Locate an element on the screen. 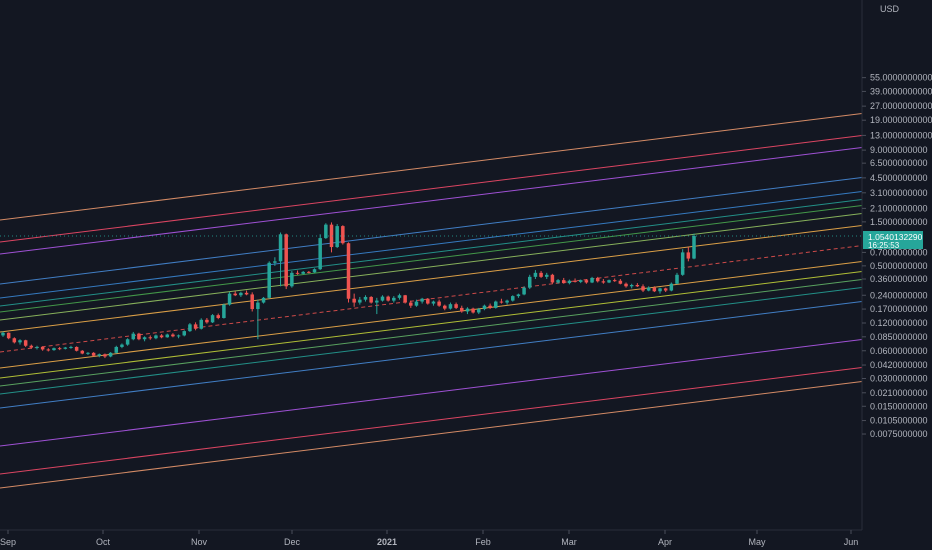  y-tick-label: 0.0210000000 is located at coordinates (899, 393).